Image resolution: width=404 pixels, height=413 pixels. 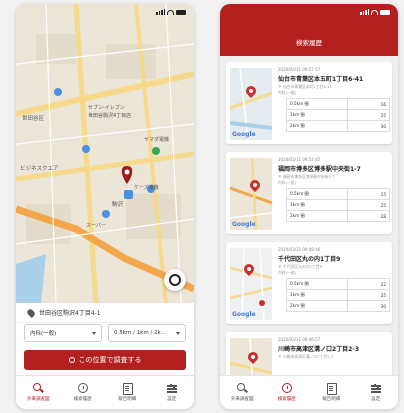 What do you see at coordinates (43, 334) in the screenshot?
I see `department-select-value: 内科(一般)` at bounding box center [43, 334].